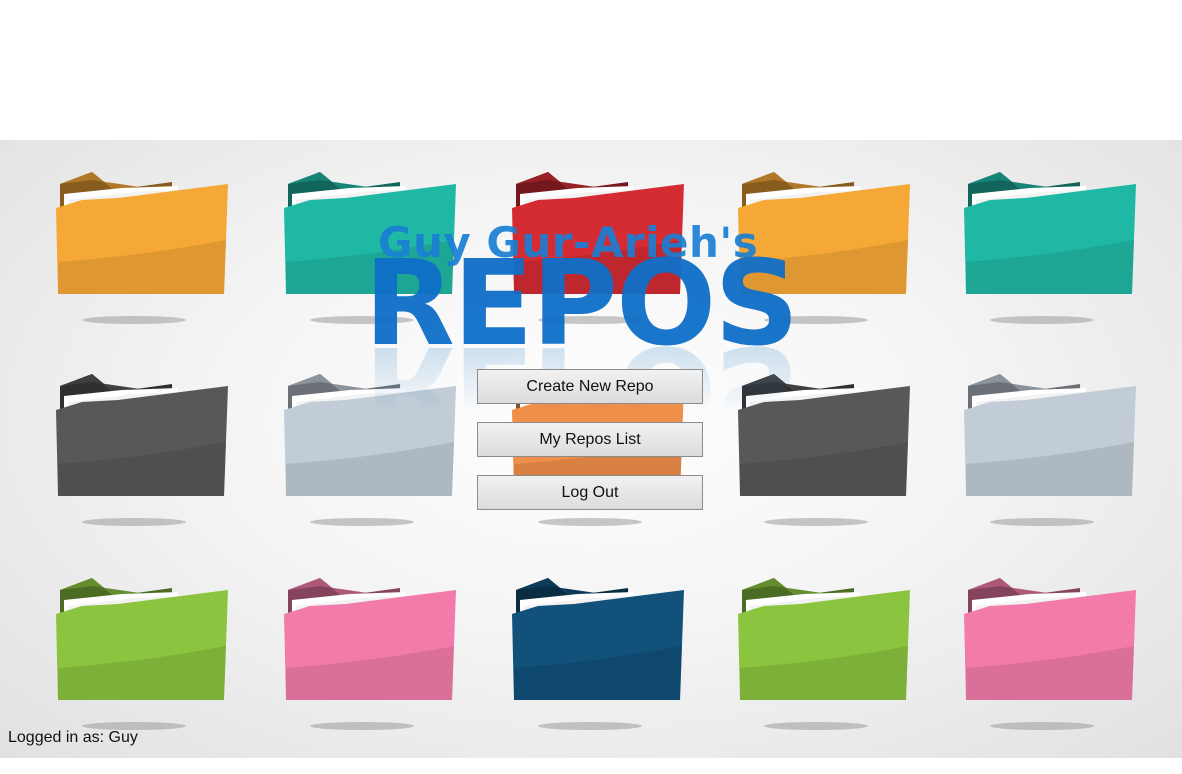  I want to click on create-new-repo-button: Create New Repo, so click(590, 386).